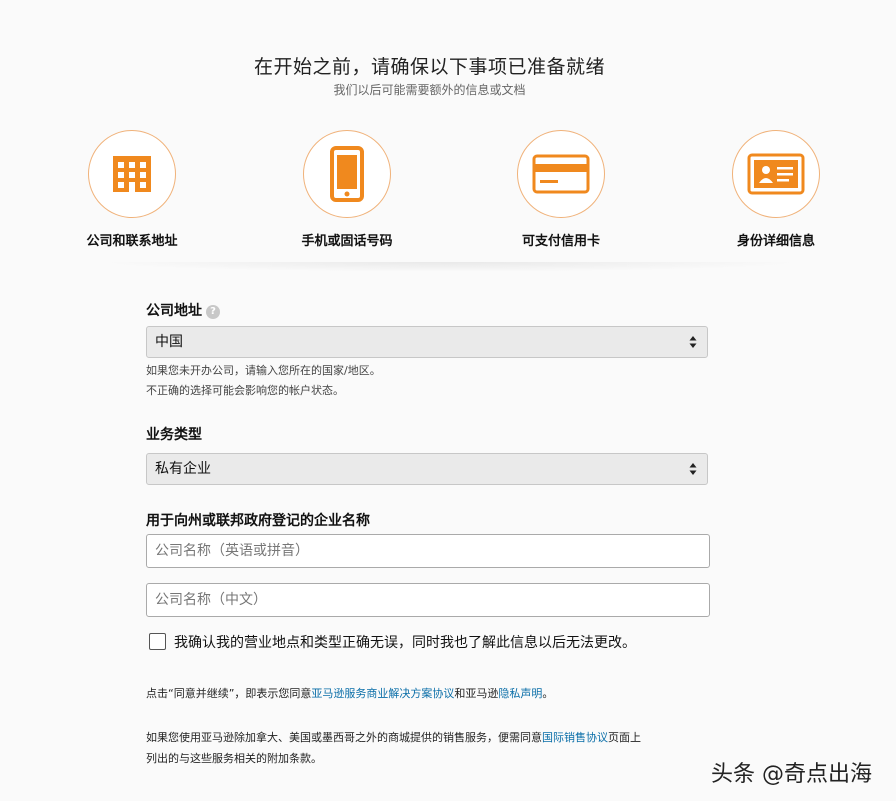  I want to click on company-address-select: 中国, so click(427, 342).